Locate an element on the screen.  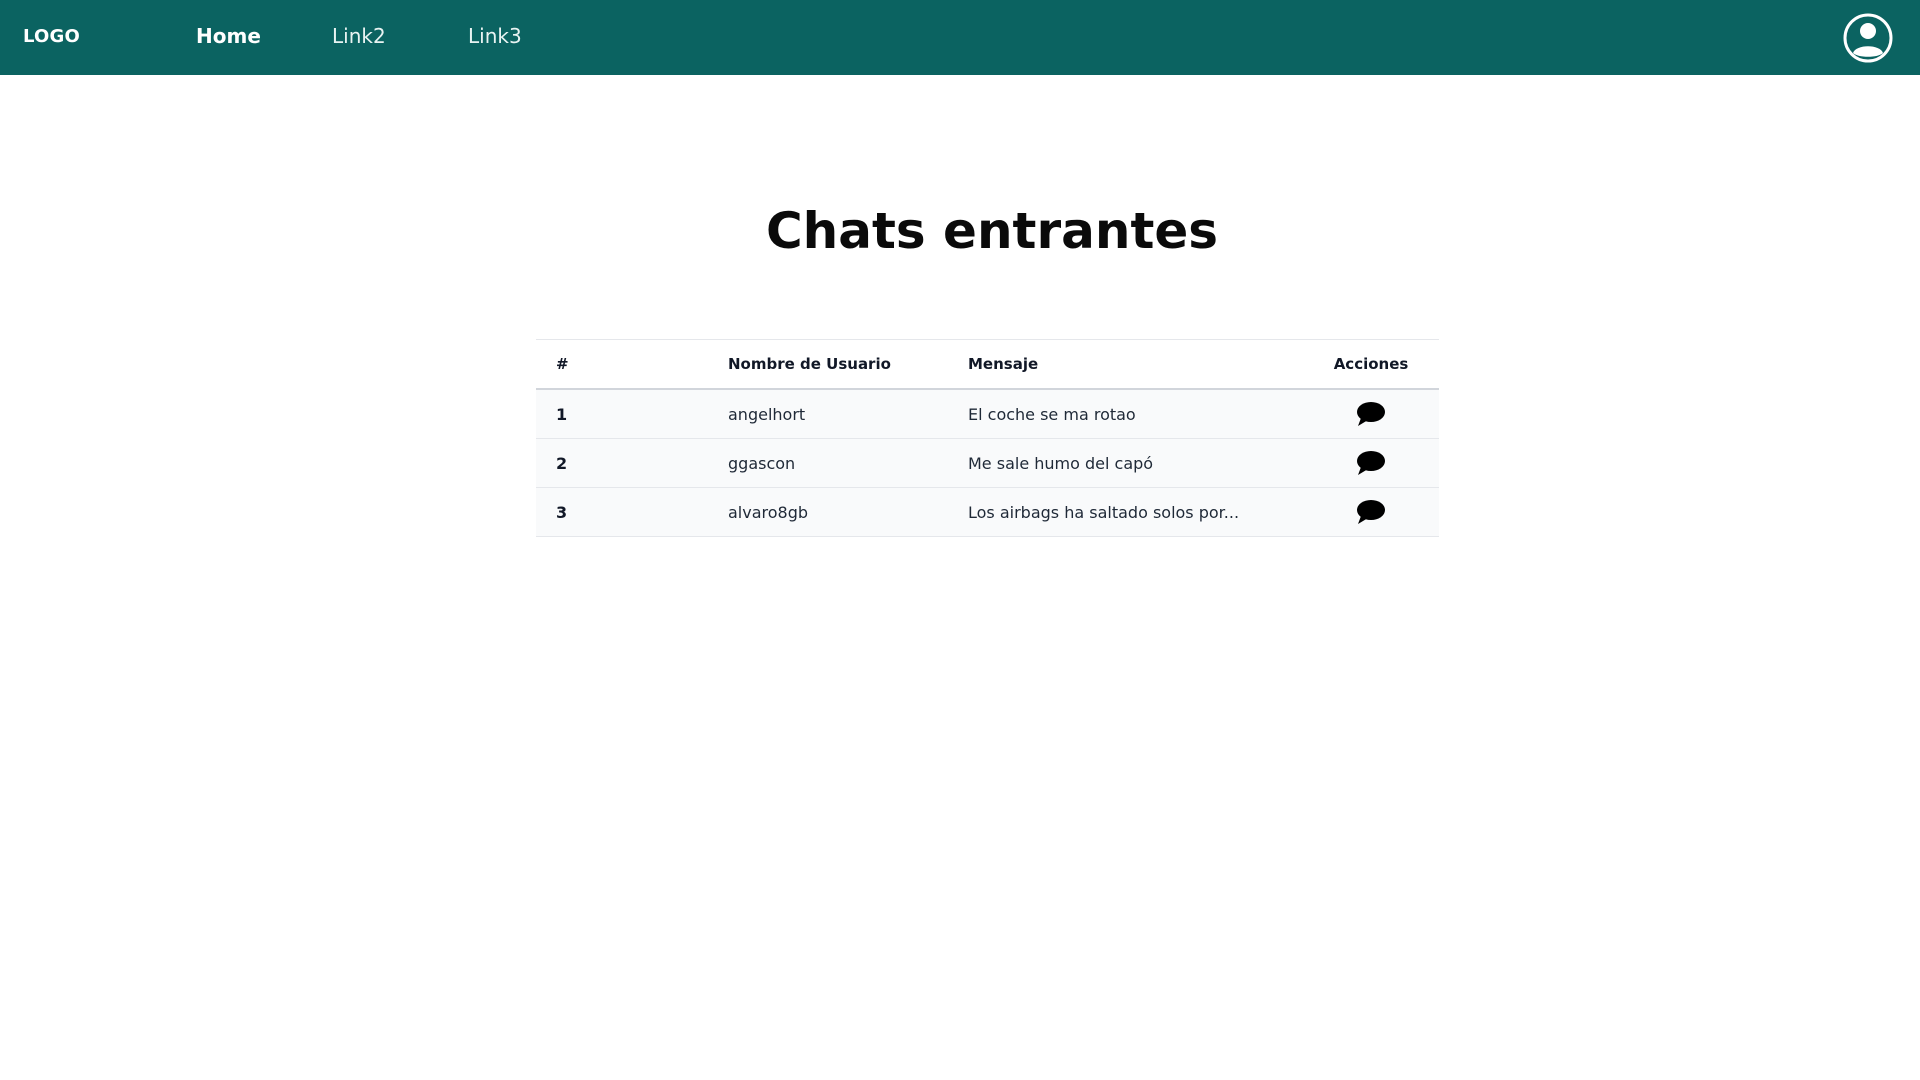
row-number: 3 is located at coordinates (632, 512).